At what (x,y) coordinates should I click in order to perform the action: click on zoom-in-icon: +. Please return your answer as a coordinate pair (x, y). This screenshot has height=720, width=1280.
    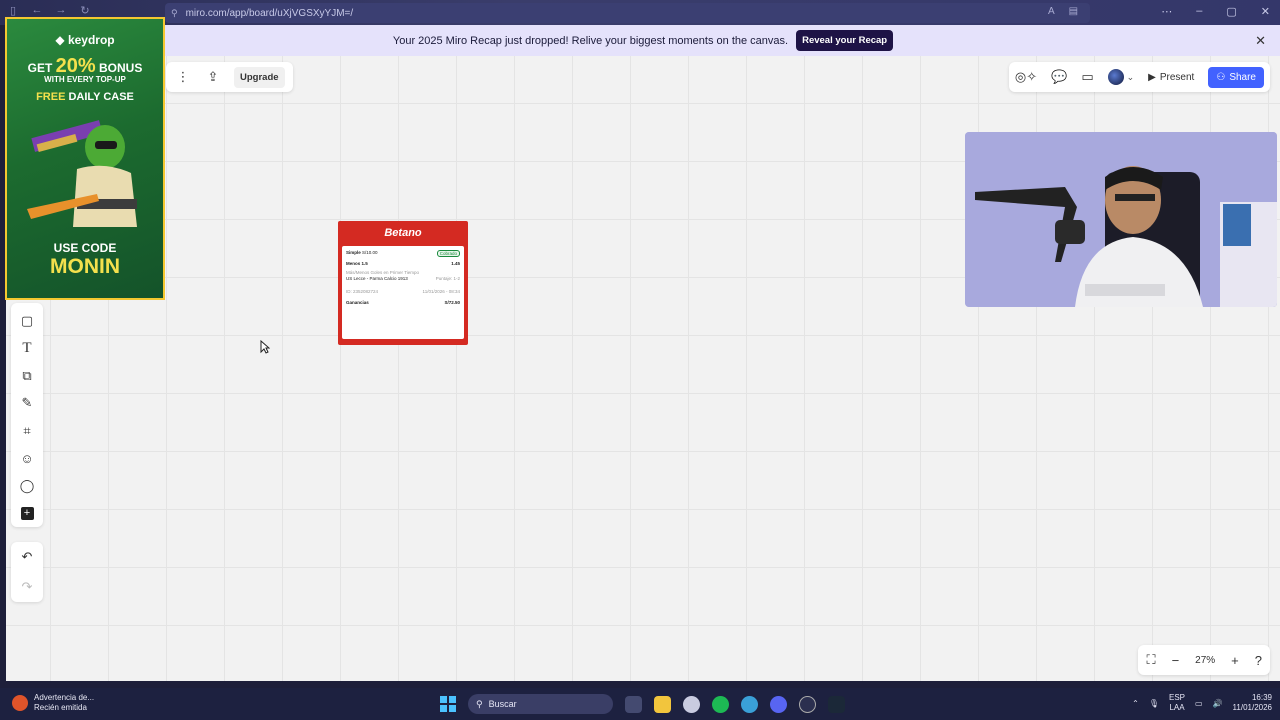
    Looking at the image, I should click on (1235, 660).